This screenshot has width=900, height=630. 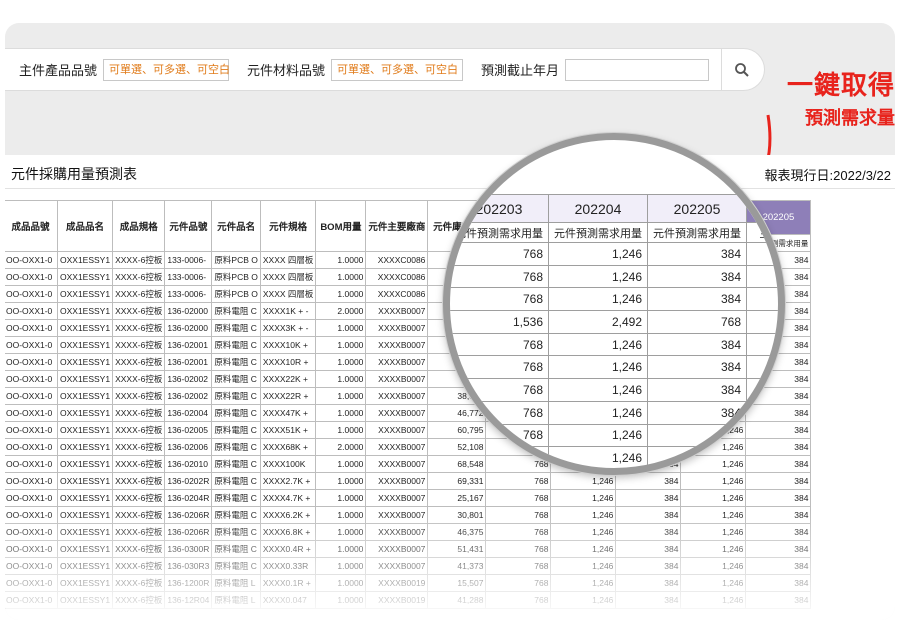 I want to click on table-cell: 41,288, so click(x=457, y=600).